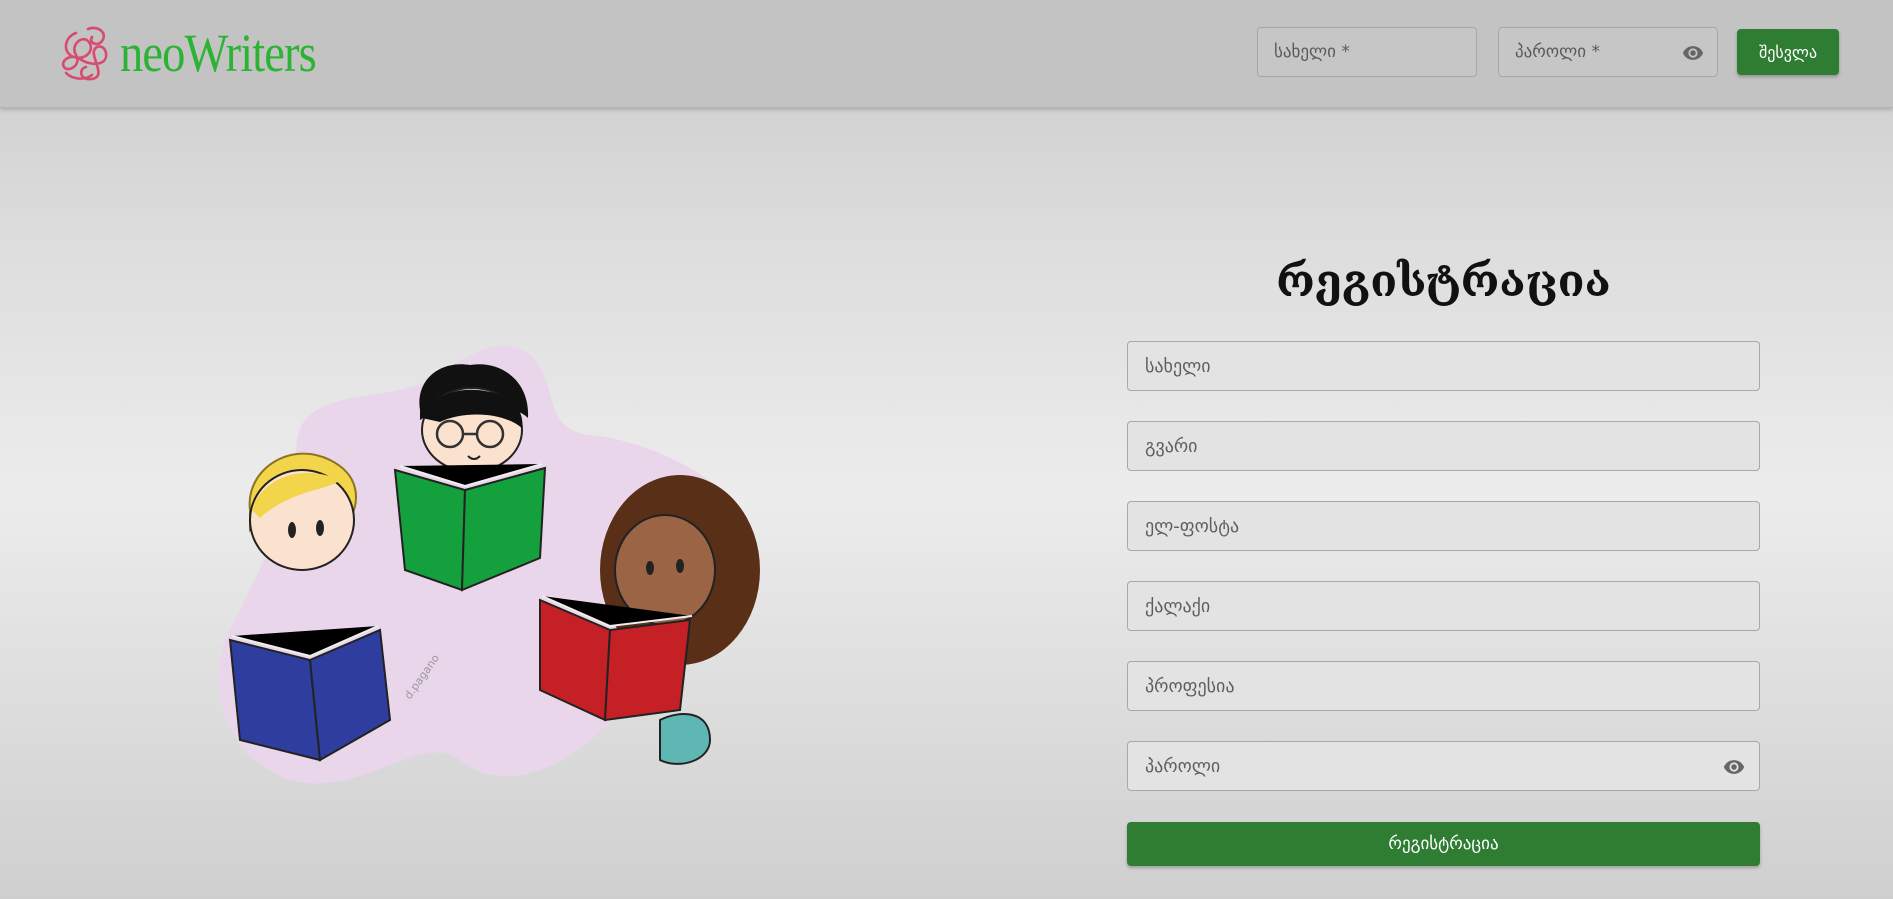  What do you see at coordinates (1443, 606) in the screenshot?
I see `city-field: ქალაქი` at bounding box center [1443, 606].